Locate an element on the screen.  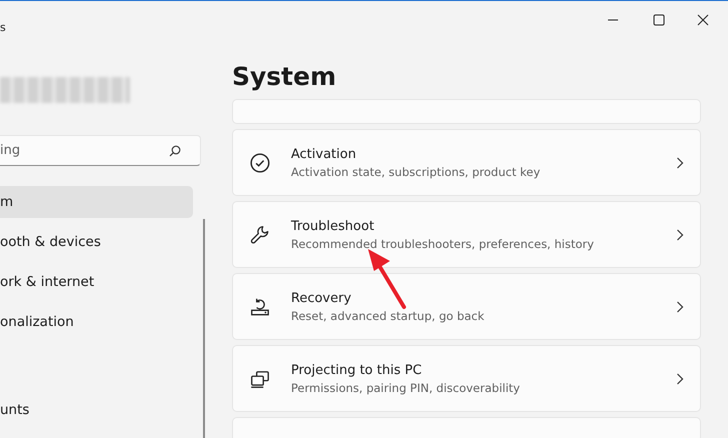
card-description: Reset, advanced startup, go back is located at coordinates (388, 315).